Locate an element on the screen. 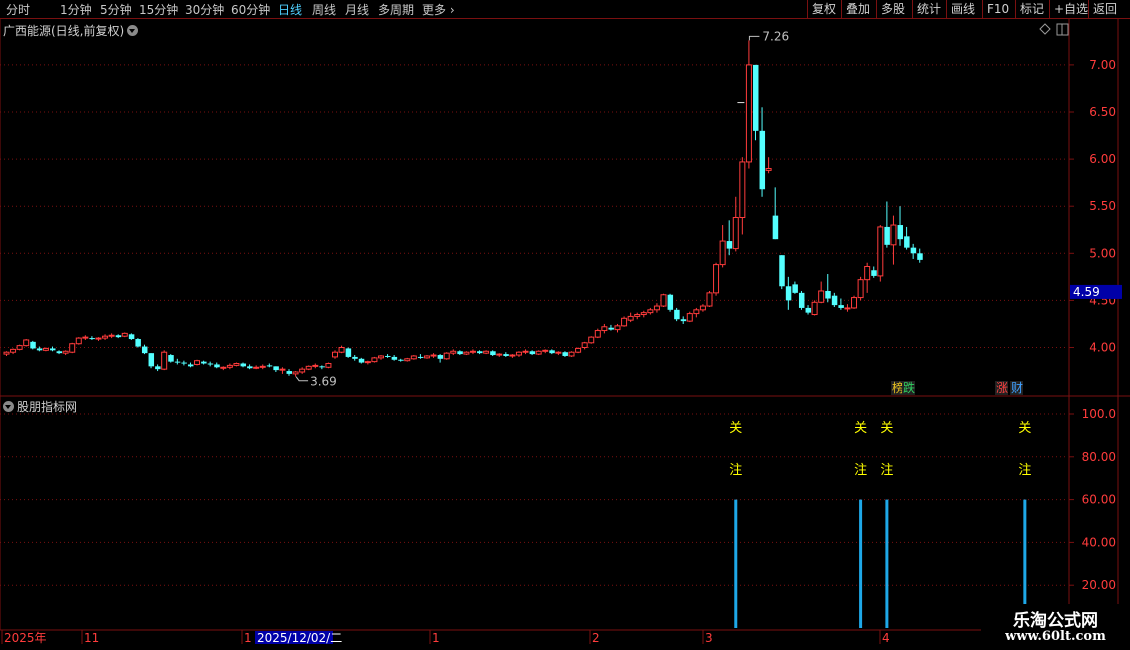 The width and height of the screenshot is (1130, 650). indicator-tick-label: 80.00 is located at coordinates (1099, 457).